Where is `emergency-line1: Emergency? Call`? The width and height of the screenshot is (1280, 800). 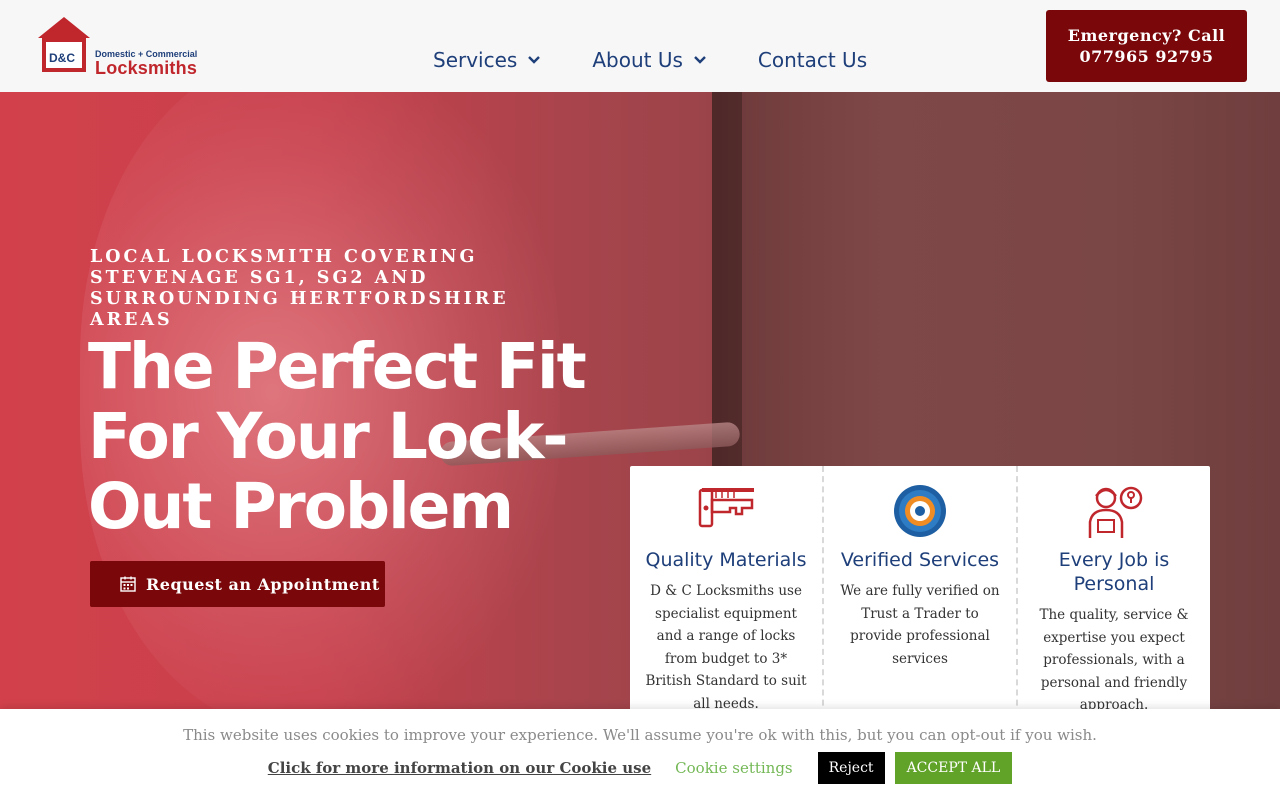 emergency-line1: Emergency? Call is located at coordinates (1146, 35).